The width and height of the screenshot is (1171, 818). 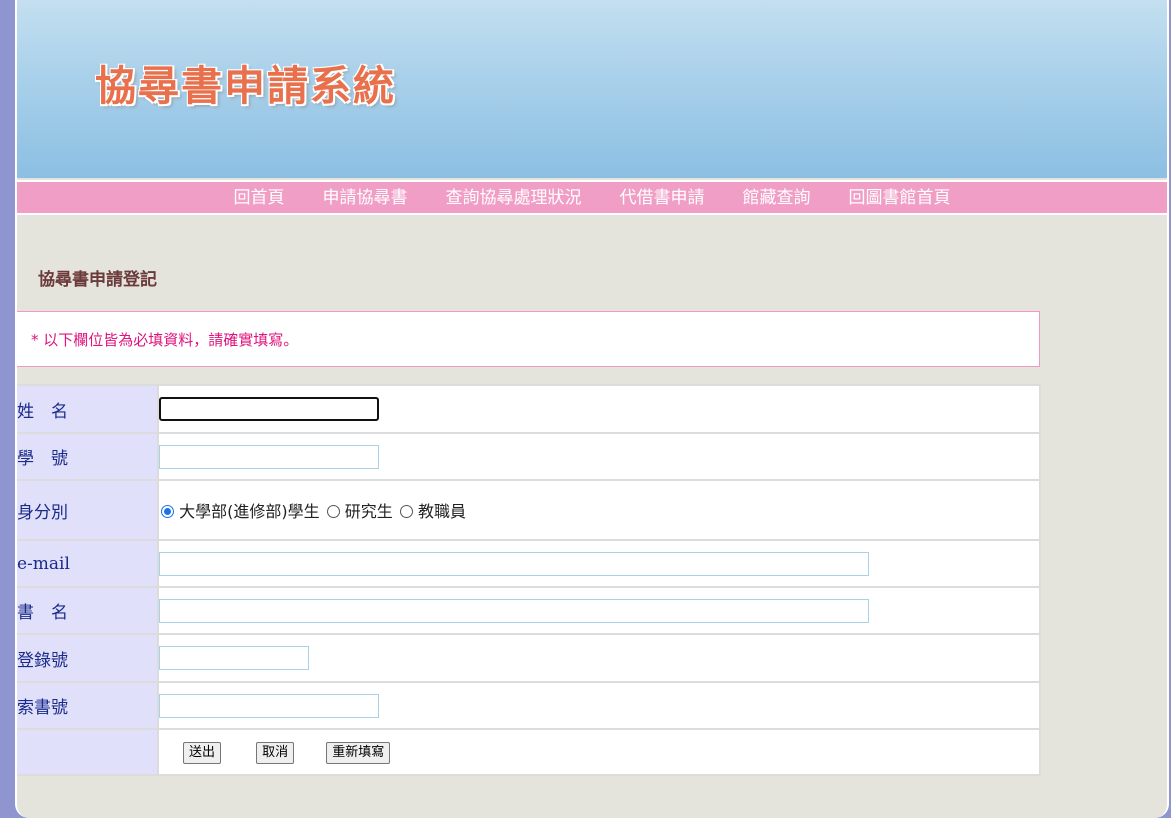 What do you see at coordinates (529, 456) in the screenshot?
I see `form-row-student-id: 學 號` at bounding box center [529, 456].